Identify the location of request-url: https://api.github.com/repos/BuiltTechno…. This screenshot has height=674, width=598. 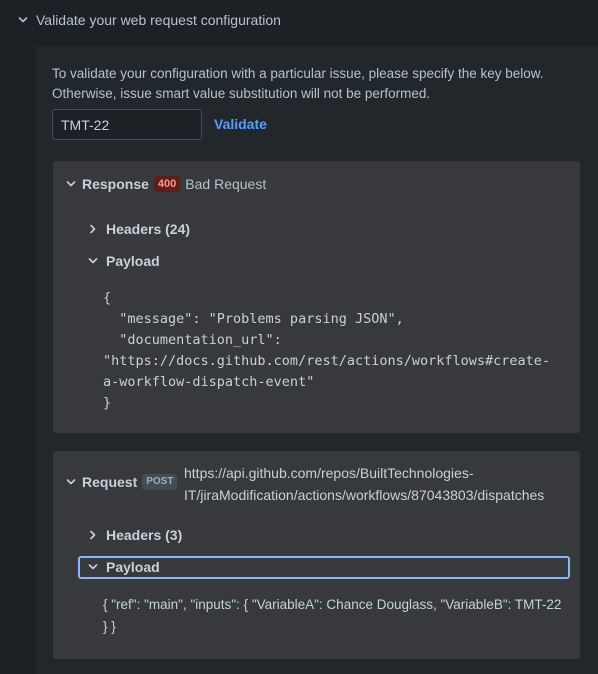
(364, 484).